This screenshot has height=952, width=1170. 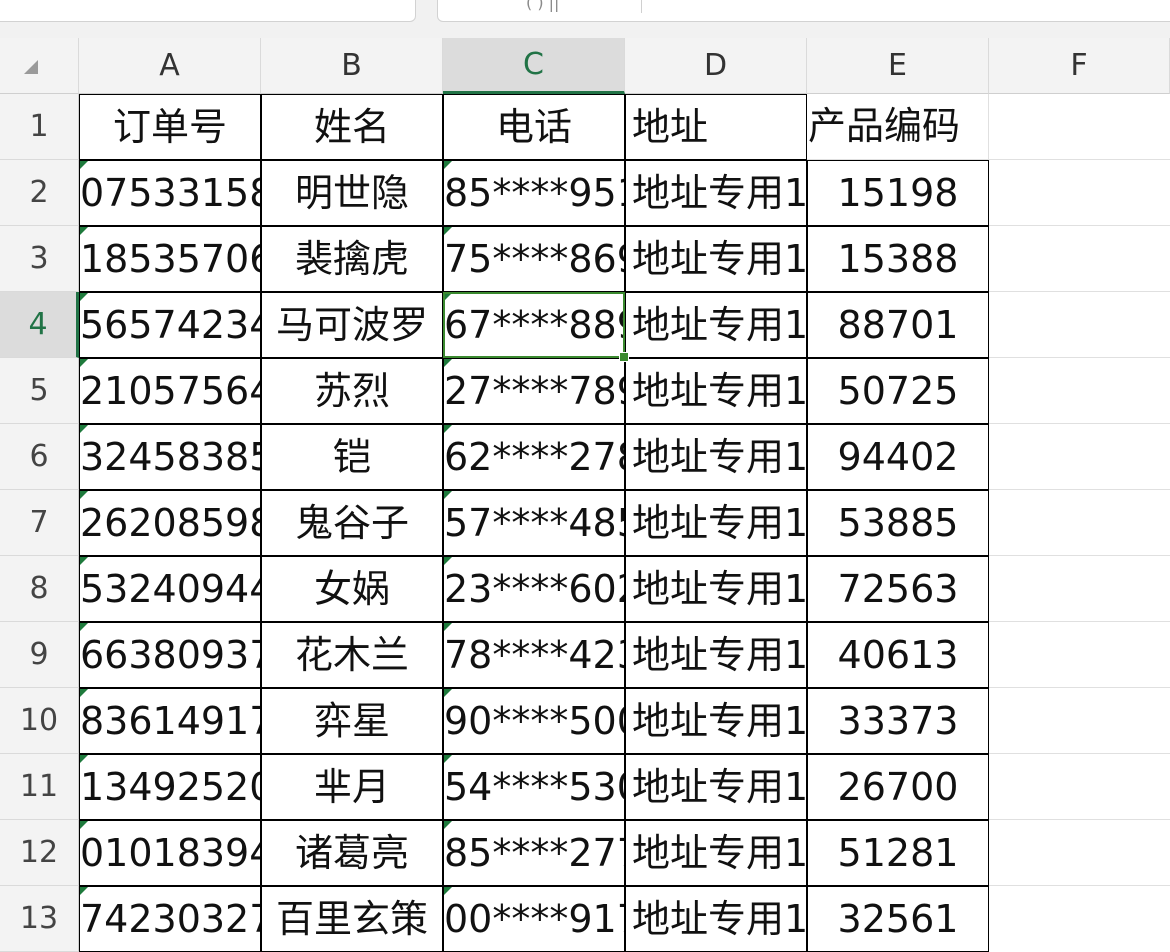 What do you see at coordinates (534, 721) in the screenshot?
I see `cell-phone: 90****500` at bounding box center [534, 721].